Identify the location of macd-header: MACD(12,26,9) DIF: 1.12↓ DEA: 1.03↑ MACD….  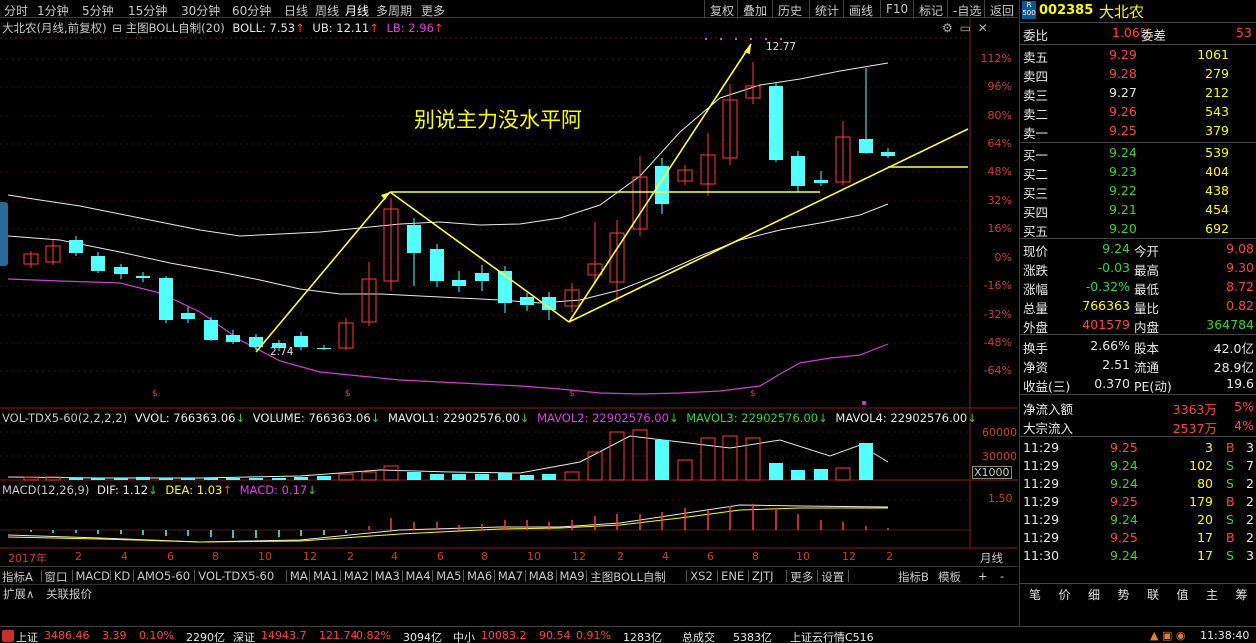
(159, 490).